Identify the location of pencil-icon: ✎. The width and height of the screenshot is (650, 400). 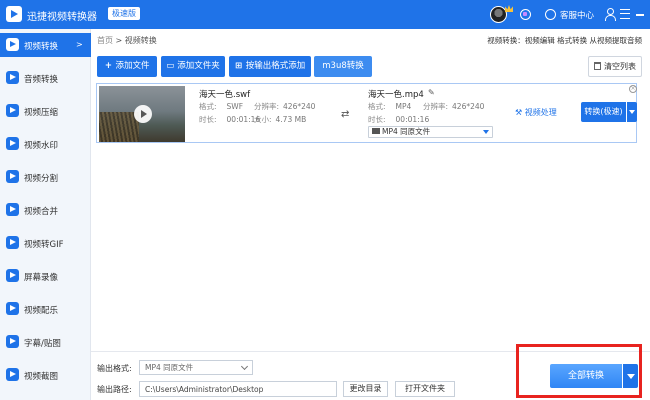
(431, 92).